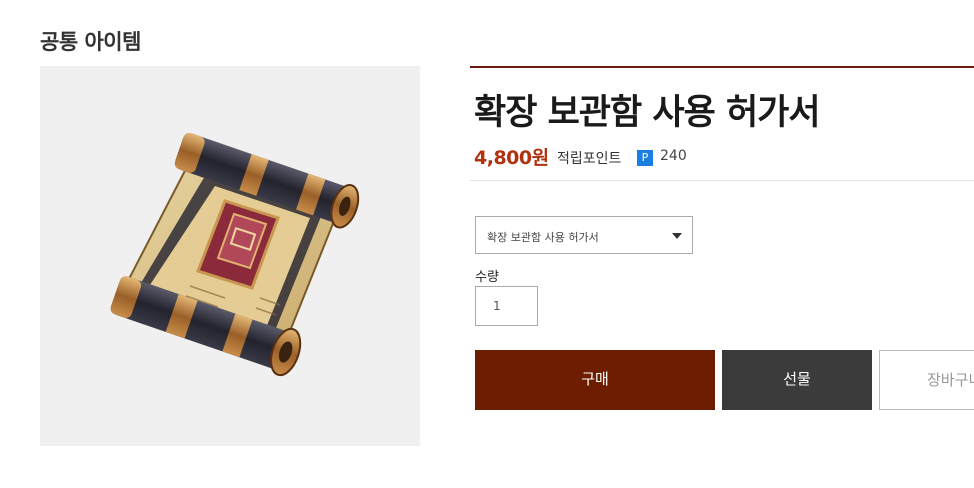 This screenshot has width=974, height=488. What do you see at coordinates (90, 42) in the screenshot?
I see `category-title: 공통 아이템` at bounding box center [90, 42].